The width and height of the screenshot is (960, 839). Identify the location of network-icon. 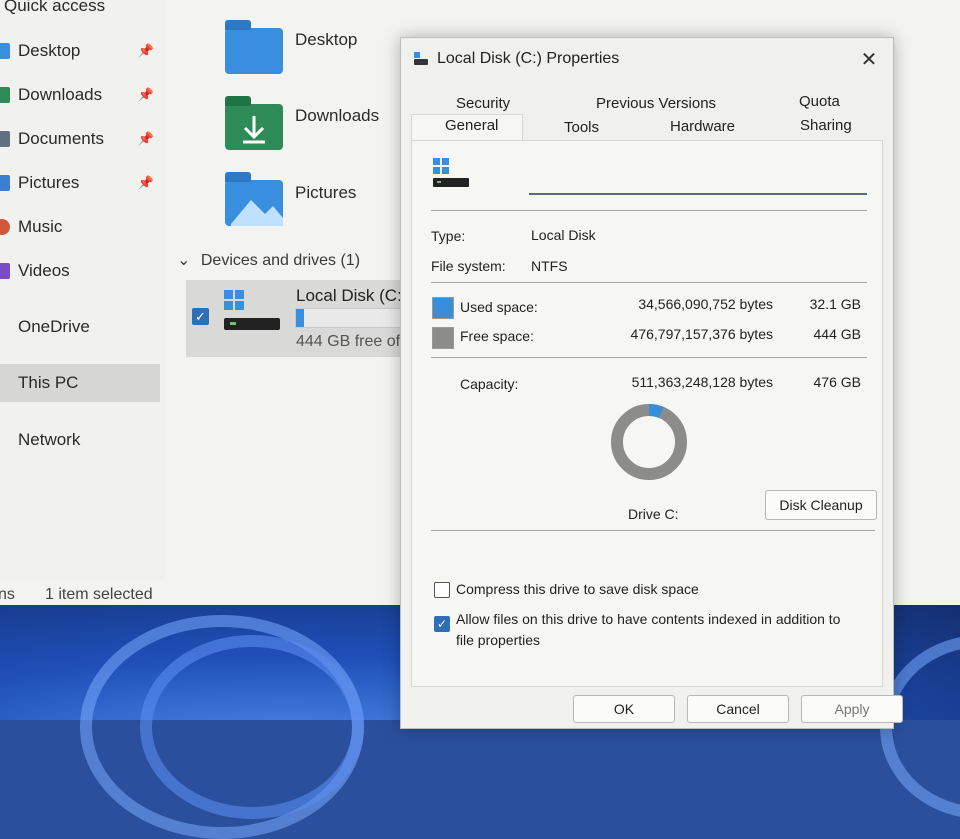
(5, 440).